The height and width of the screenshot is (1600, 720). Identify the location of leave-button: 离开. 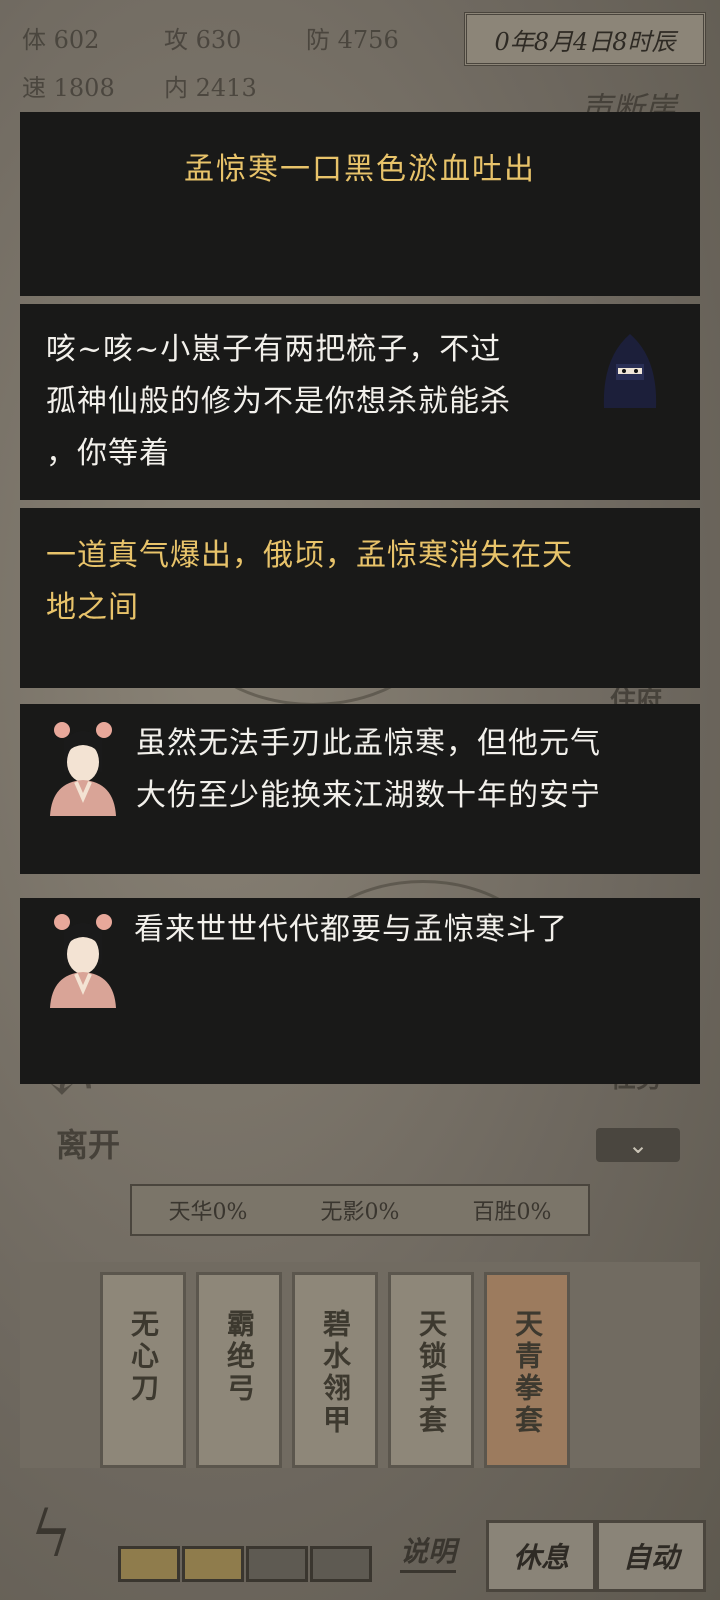
(88, 1143).